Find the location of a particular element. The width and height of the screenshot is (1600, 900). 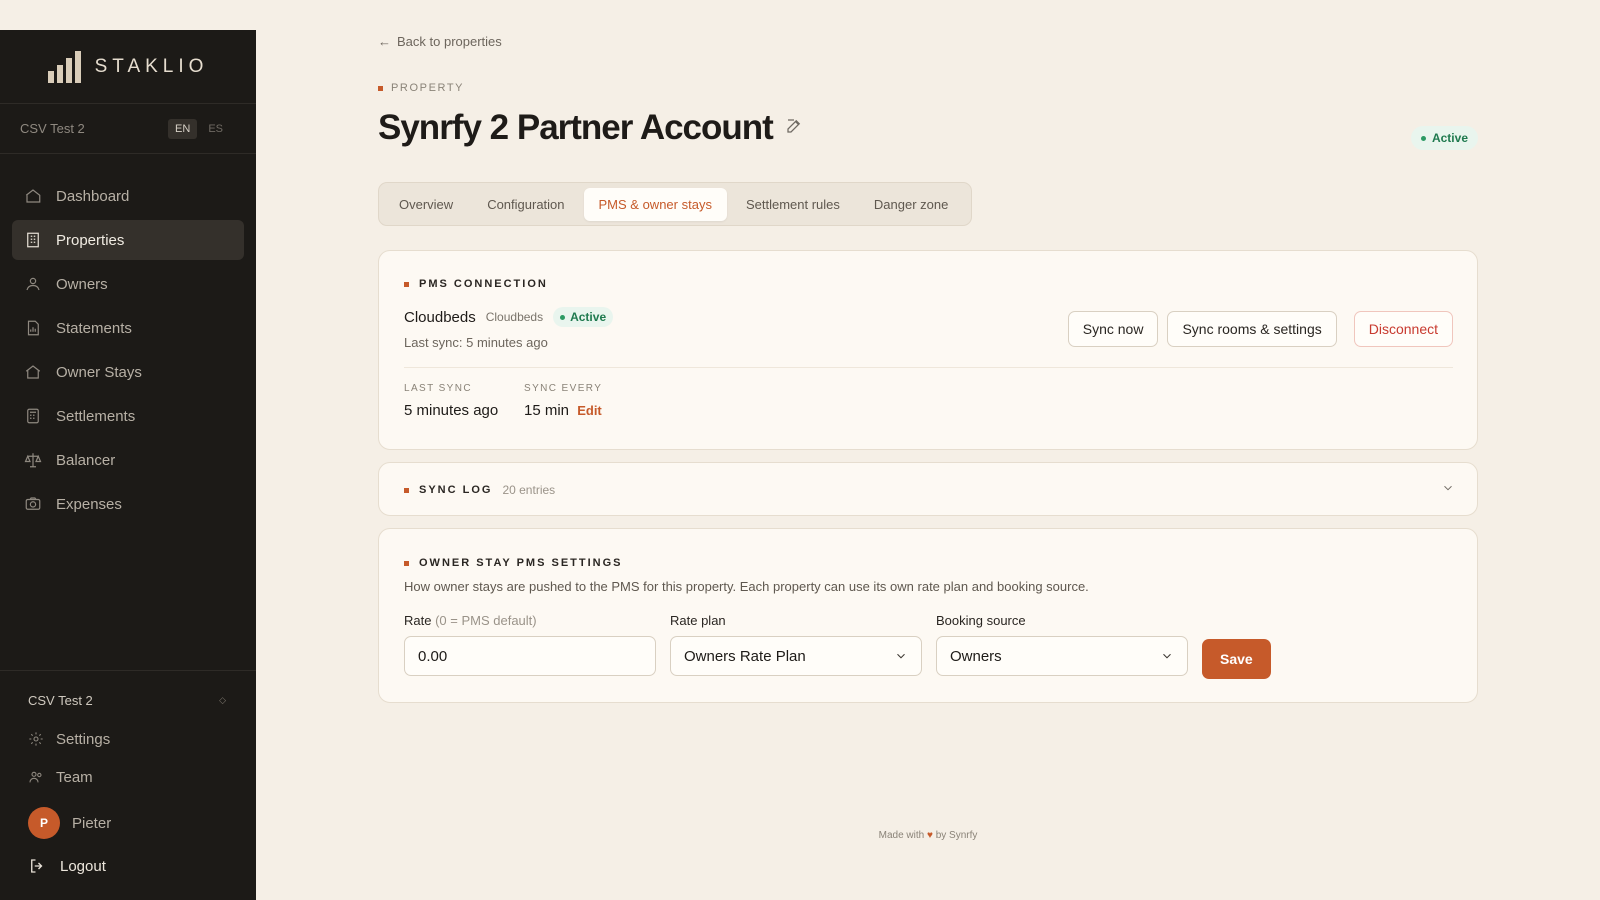

card-heading: SYNC LOG 20 entries is located at coordinates (479, 490).